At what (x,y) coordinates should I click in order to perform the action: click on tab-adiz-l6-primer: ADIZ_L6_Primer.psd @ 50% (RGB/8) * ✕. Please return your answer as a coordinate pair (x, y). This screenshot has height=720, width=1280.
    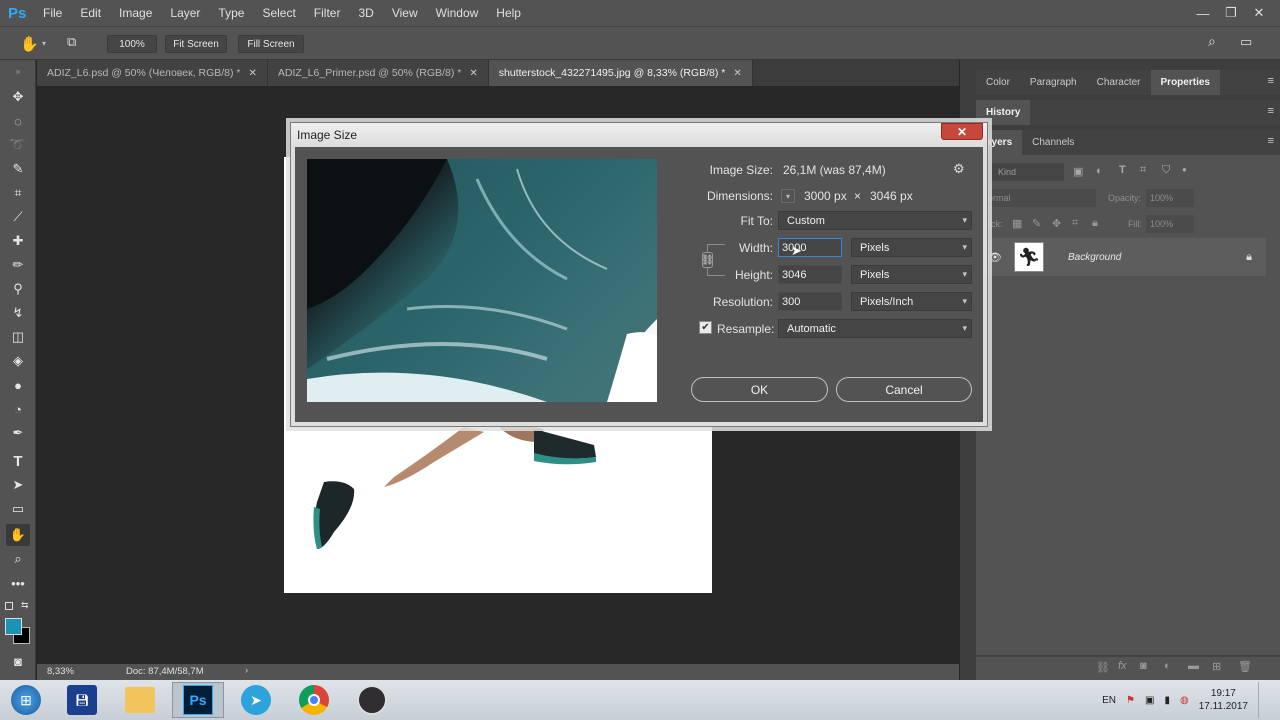
    Looking at the image, I should click on (378, 73).